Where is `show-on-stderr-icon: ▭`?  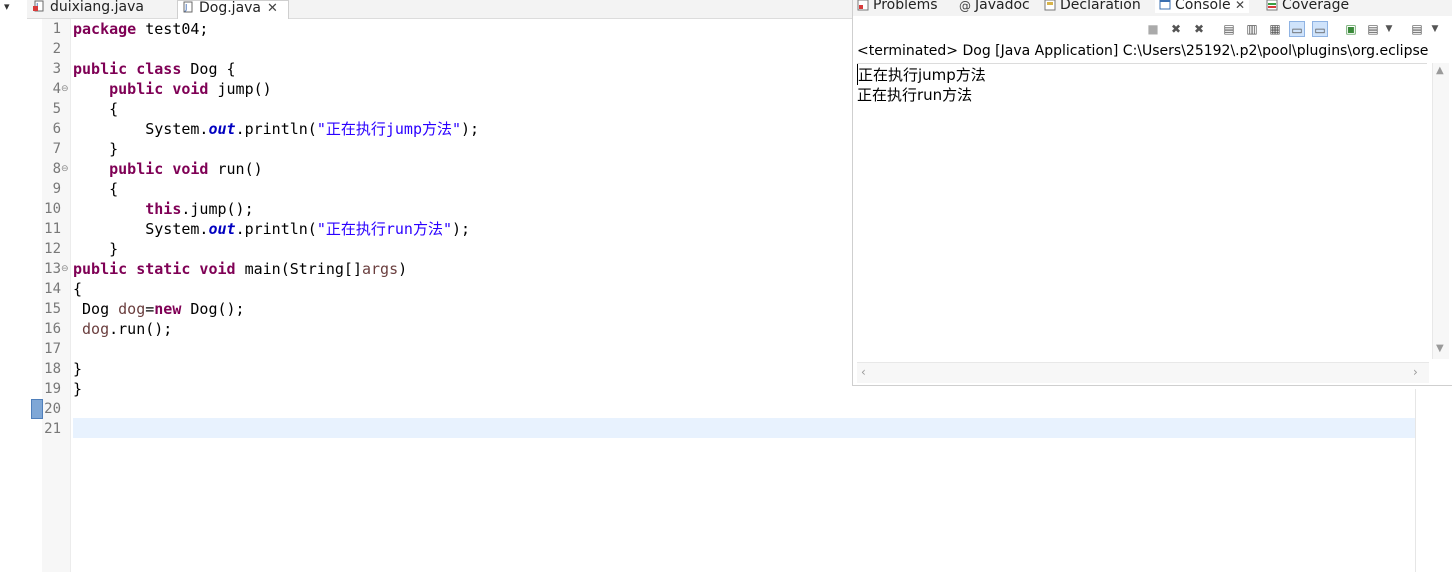 show-on-stderr-icon: ▭ is located at coordinates (1320, 29).